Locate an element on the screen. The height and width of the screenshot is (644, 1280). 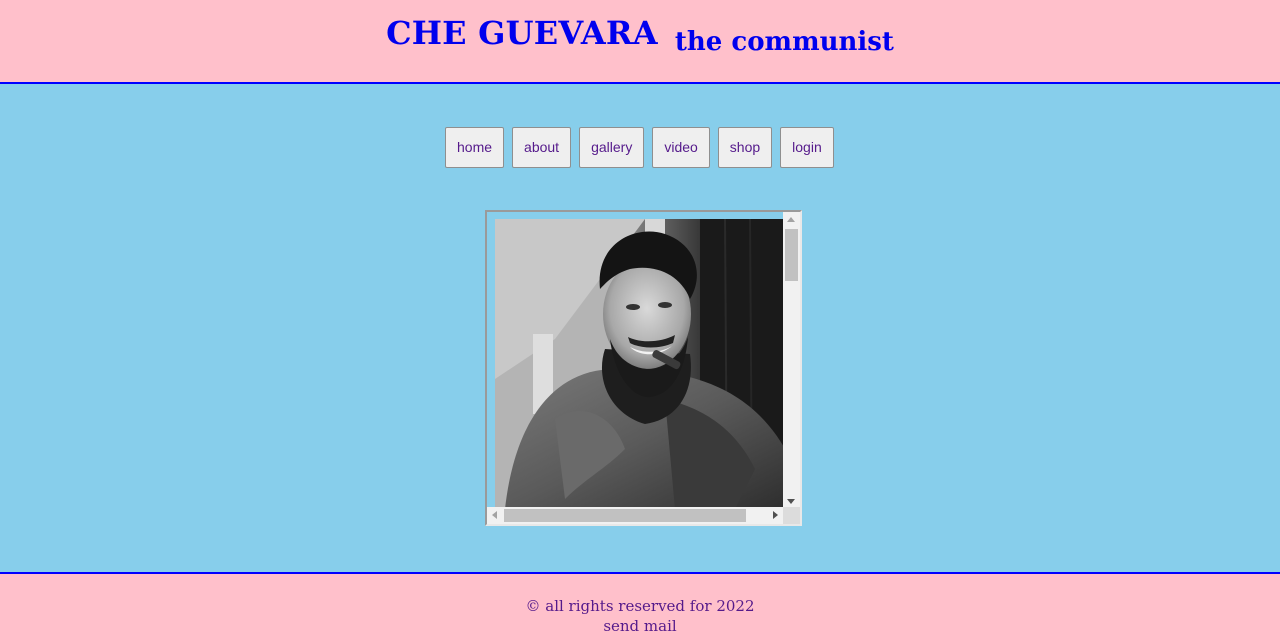
copyright-text: © all rights reserved for 2022 is located at coordinates (640, 606).